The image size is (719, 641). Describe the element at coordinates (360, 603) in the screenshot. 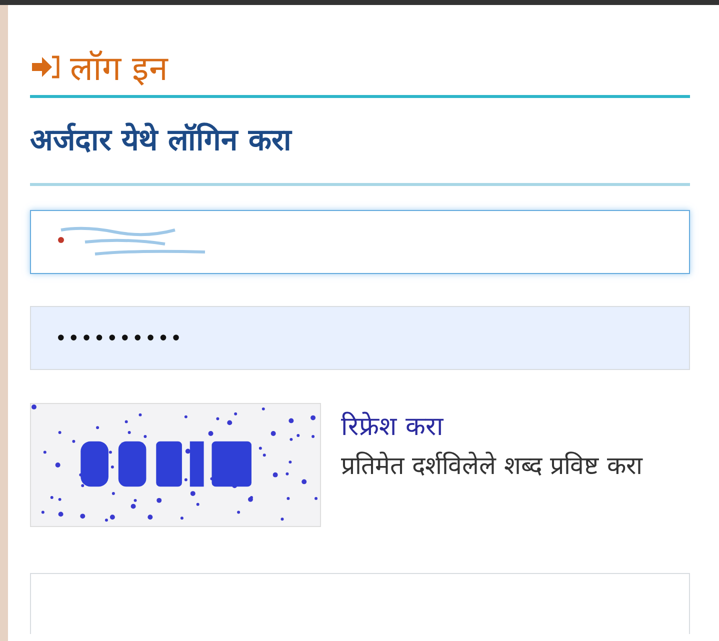

I see `captcha-field` at that location.